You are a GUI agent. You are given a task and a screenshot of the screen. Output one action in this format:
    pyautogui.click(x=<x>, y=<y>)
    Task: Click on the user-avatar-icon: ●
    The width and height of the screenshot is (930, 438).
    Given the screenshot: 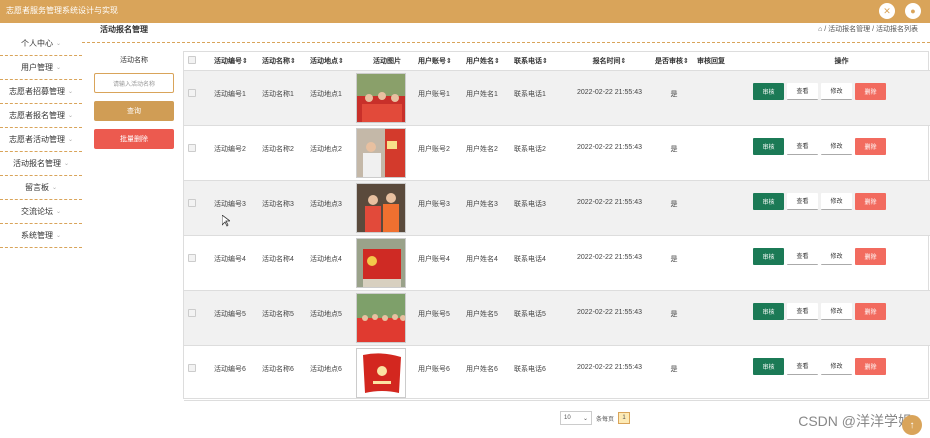 What is the action you would take?
    pyautogui.click(x=913, y=11)
    